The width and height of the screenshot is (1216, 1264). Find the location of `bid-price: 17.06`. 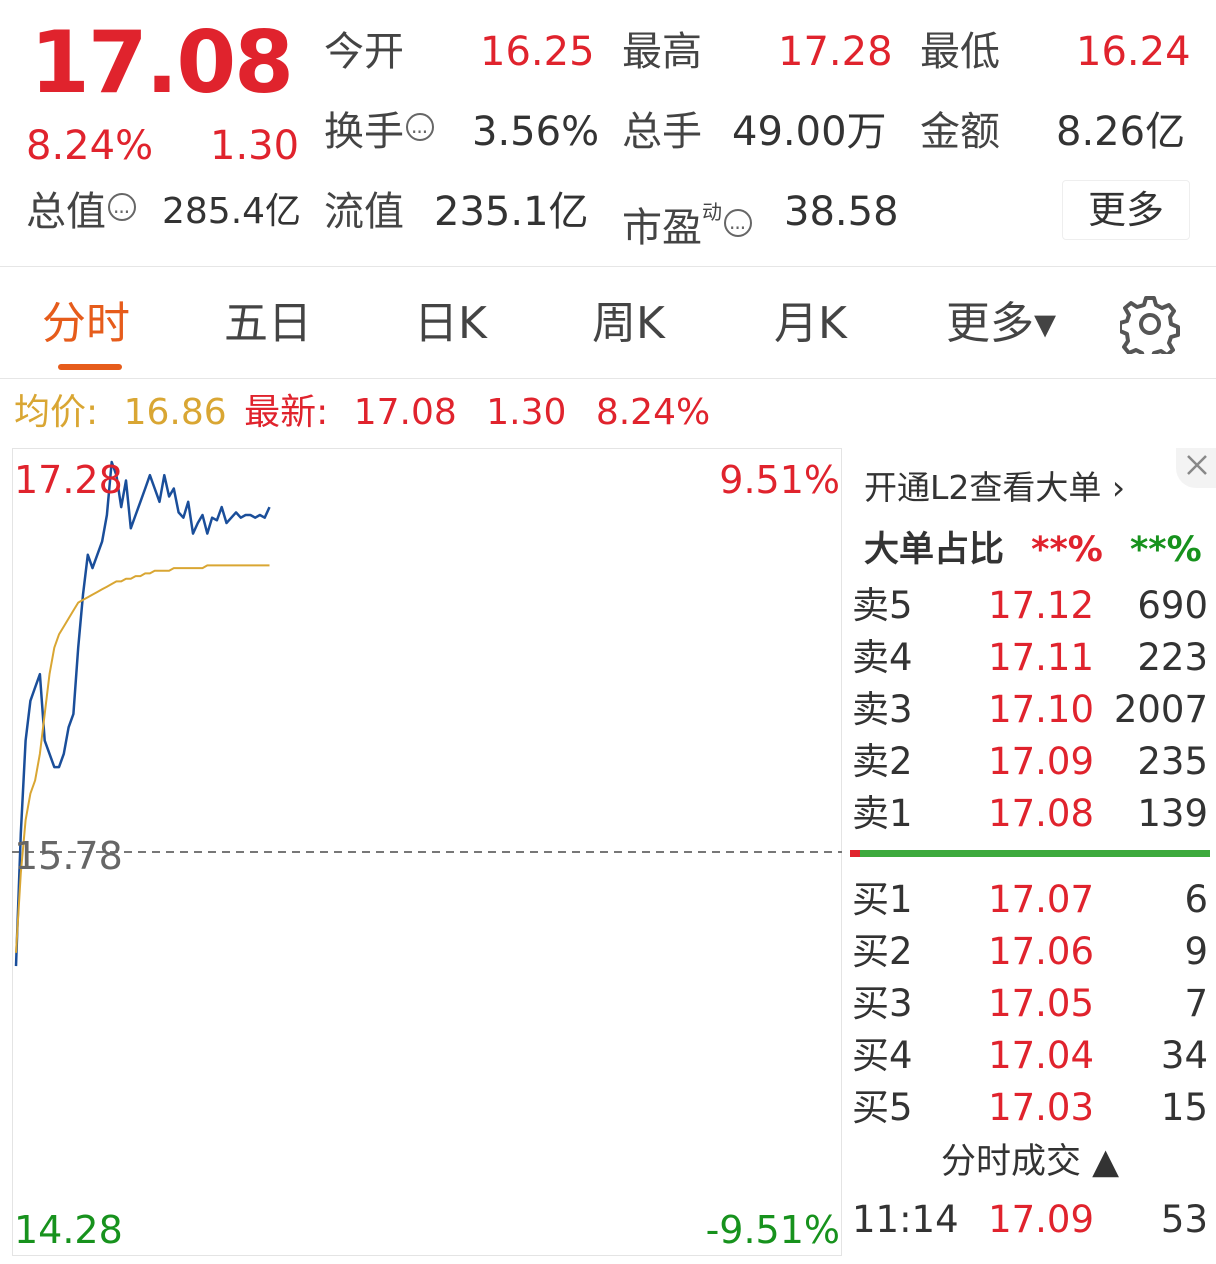

bid-price: 17.06 is located at coordinates (1041, 951).